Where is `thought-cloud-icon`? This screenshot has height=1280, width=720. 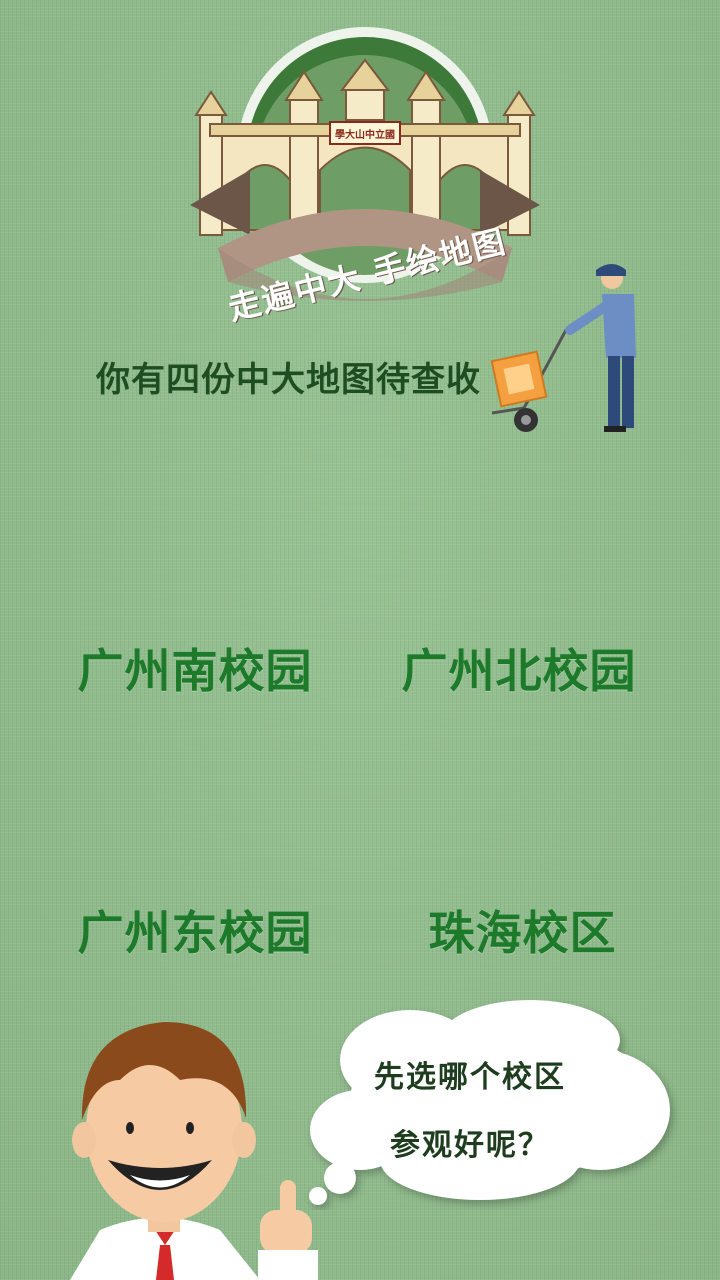
thought-cloud-icon is located at coordinates (489, 1102).